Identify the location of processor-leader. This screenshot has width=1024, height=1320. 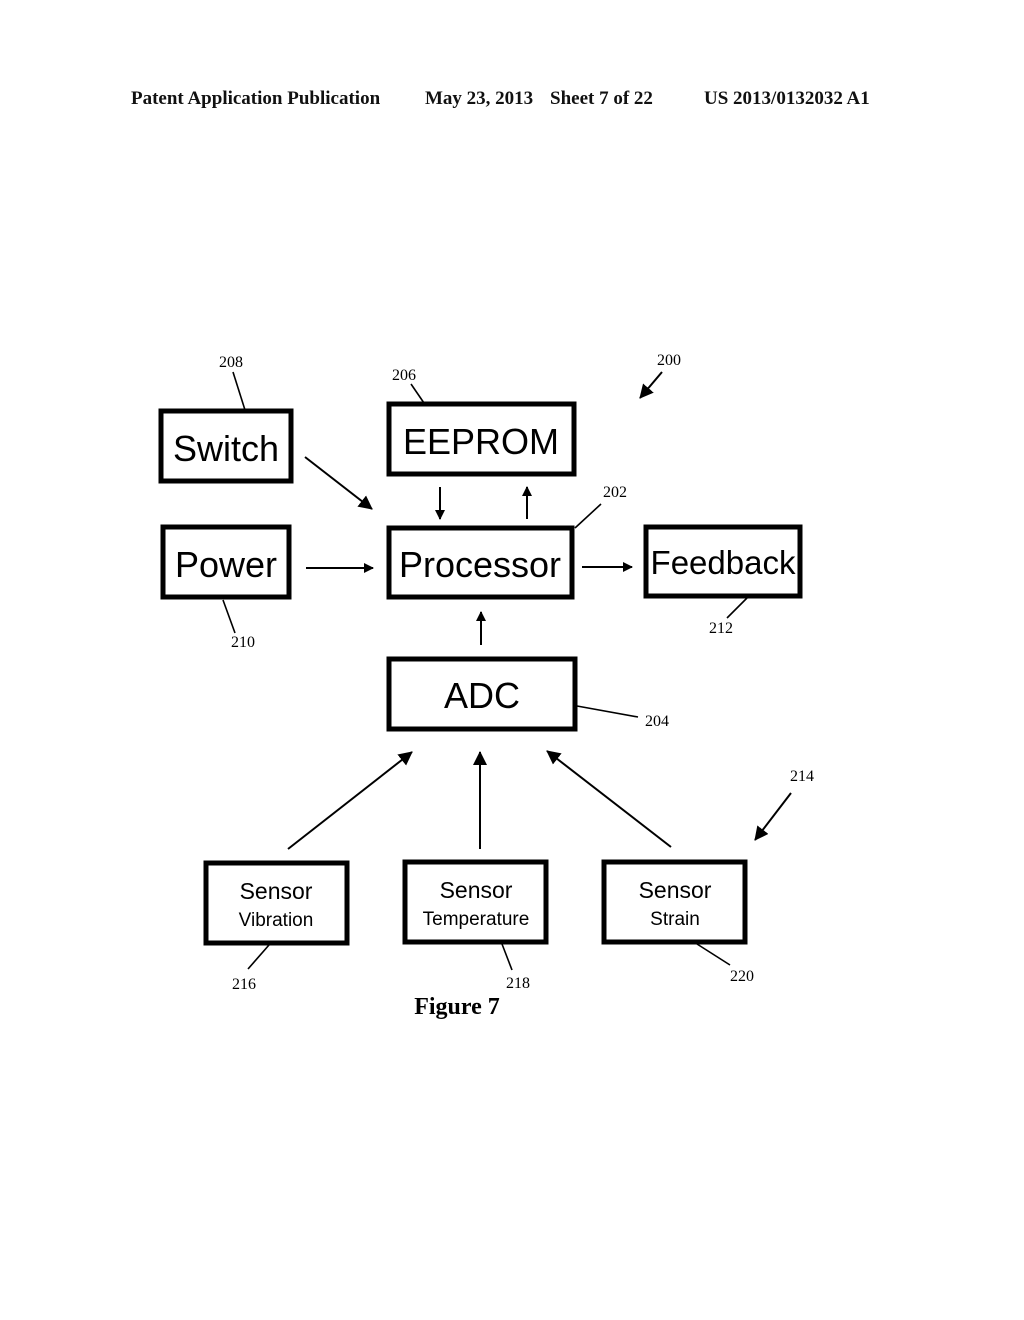
(588, 516).